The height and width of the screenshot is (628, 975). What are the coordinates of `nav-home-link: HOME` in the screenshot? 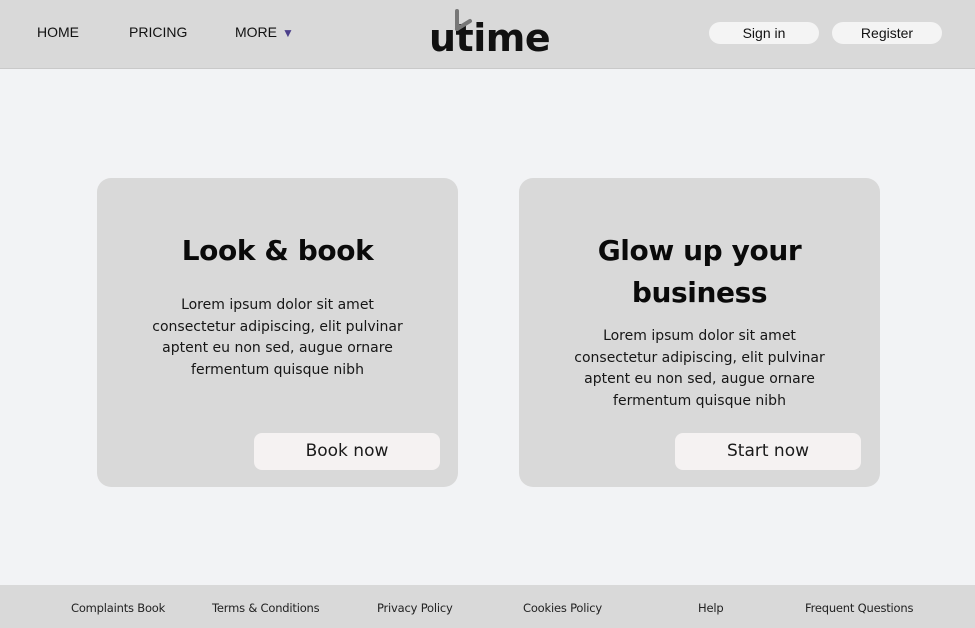 It's located at (58, 32).